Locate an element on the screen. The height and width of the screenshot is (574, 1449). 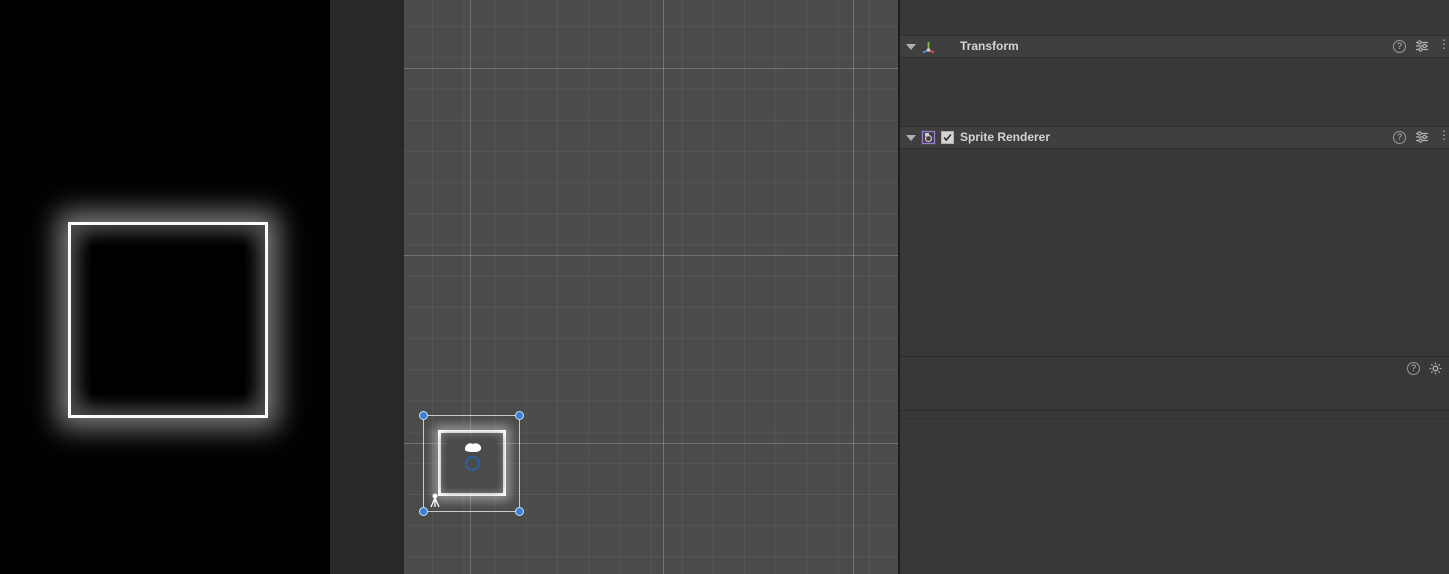
selection-handle-top-left is located at coordinates (423, 415).